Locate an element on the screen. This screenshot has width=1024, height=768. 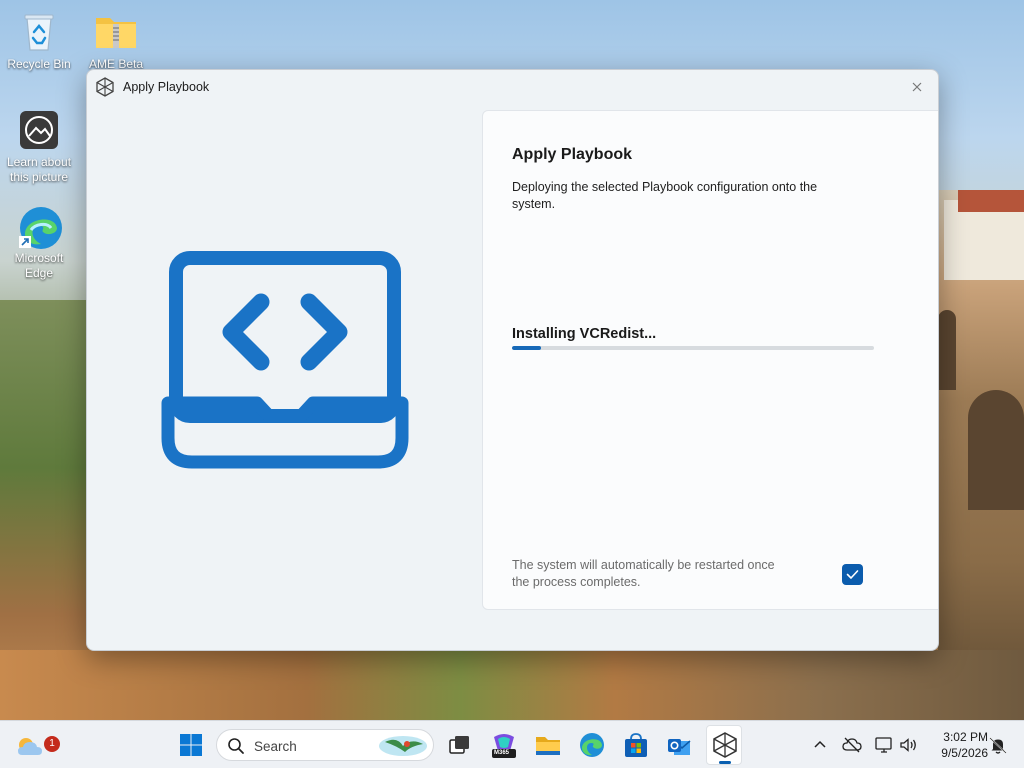
notification-bell-icon is located at coordinates (998, 745).